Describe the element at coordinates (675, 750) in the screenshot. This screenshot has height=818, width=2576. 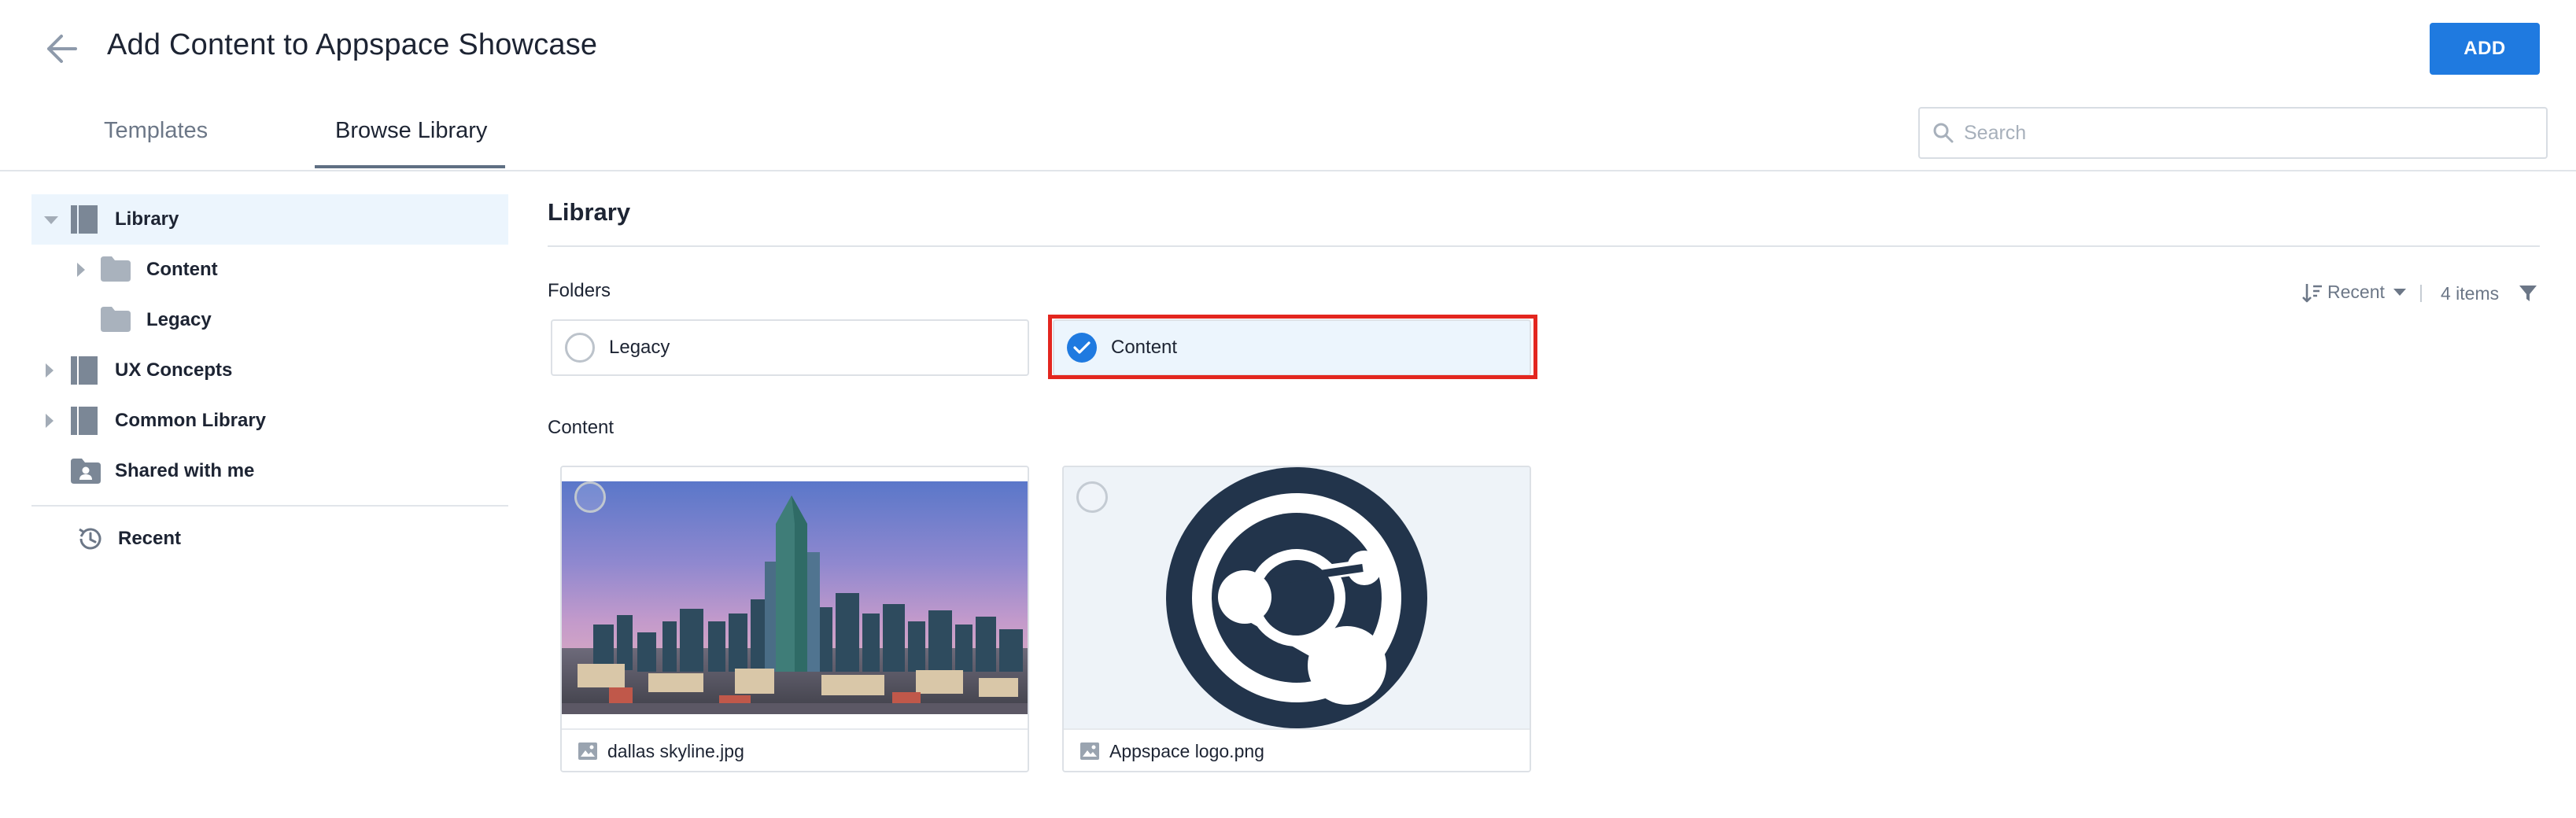
I see `file-name: dallas skyline.jpg` at that location.